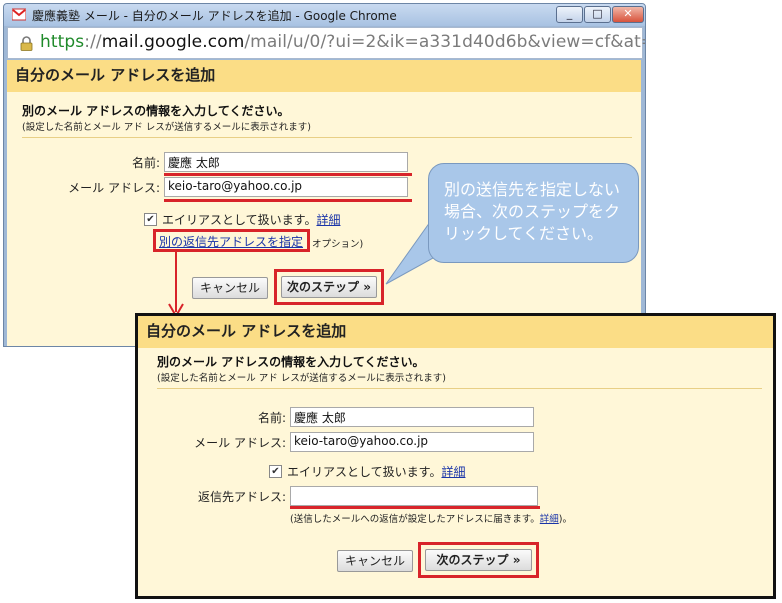 This screenshot has width=782, height=603. I want to click on url-protocol: https, so click(62, 42).